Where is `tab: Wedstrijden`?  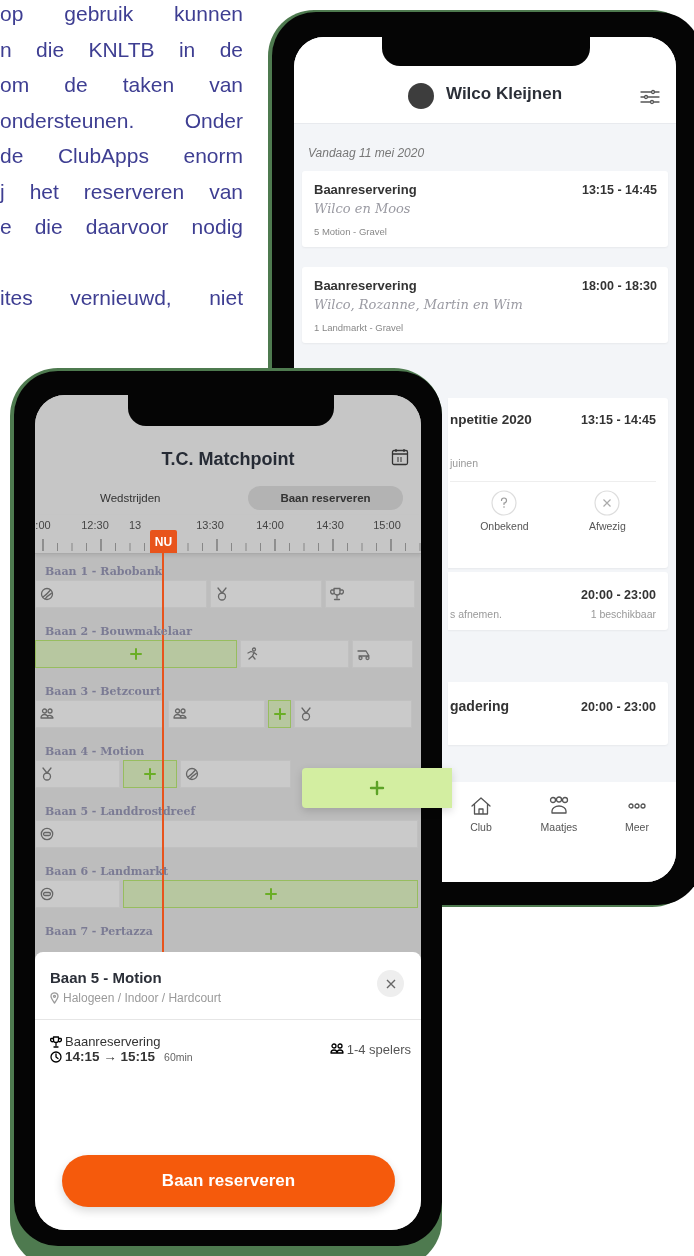
tab: Wedstrijden is located at coordinates (130, 498).